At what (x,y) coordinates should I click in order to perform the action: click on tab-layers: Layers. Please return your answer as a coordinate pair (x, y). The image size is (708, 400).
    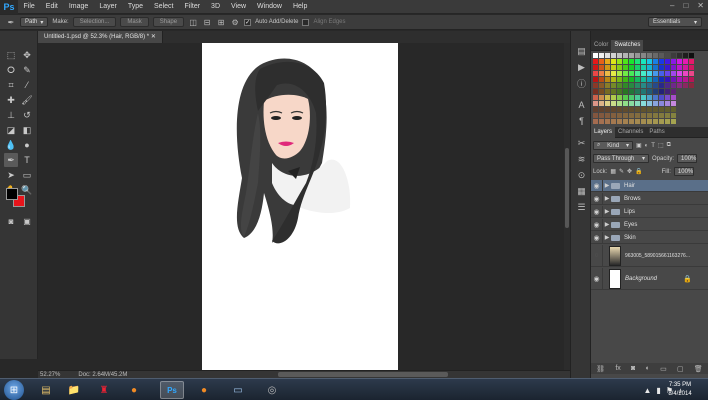
    Looking at the image, I should click on (603, 132).